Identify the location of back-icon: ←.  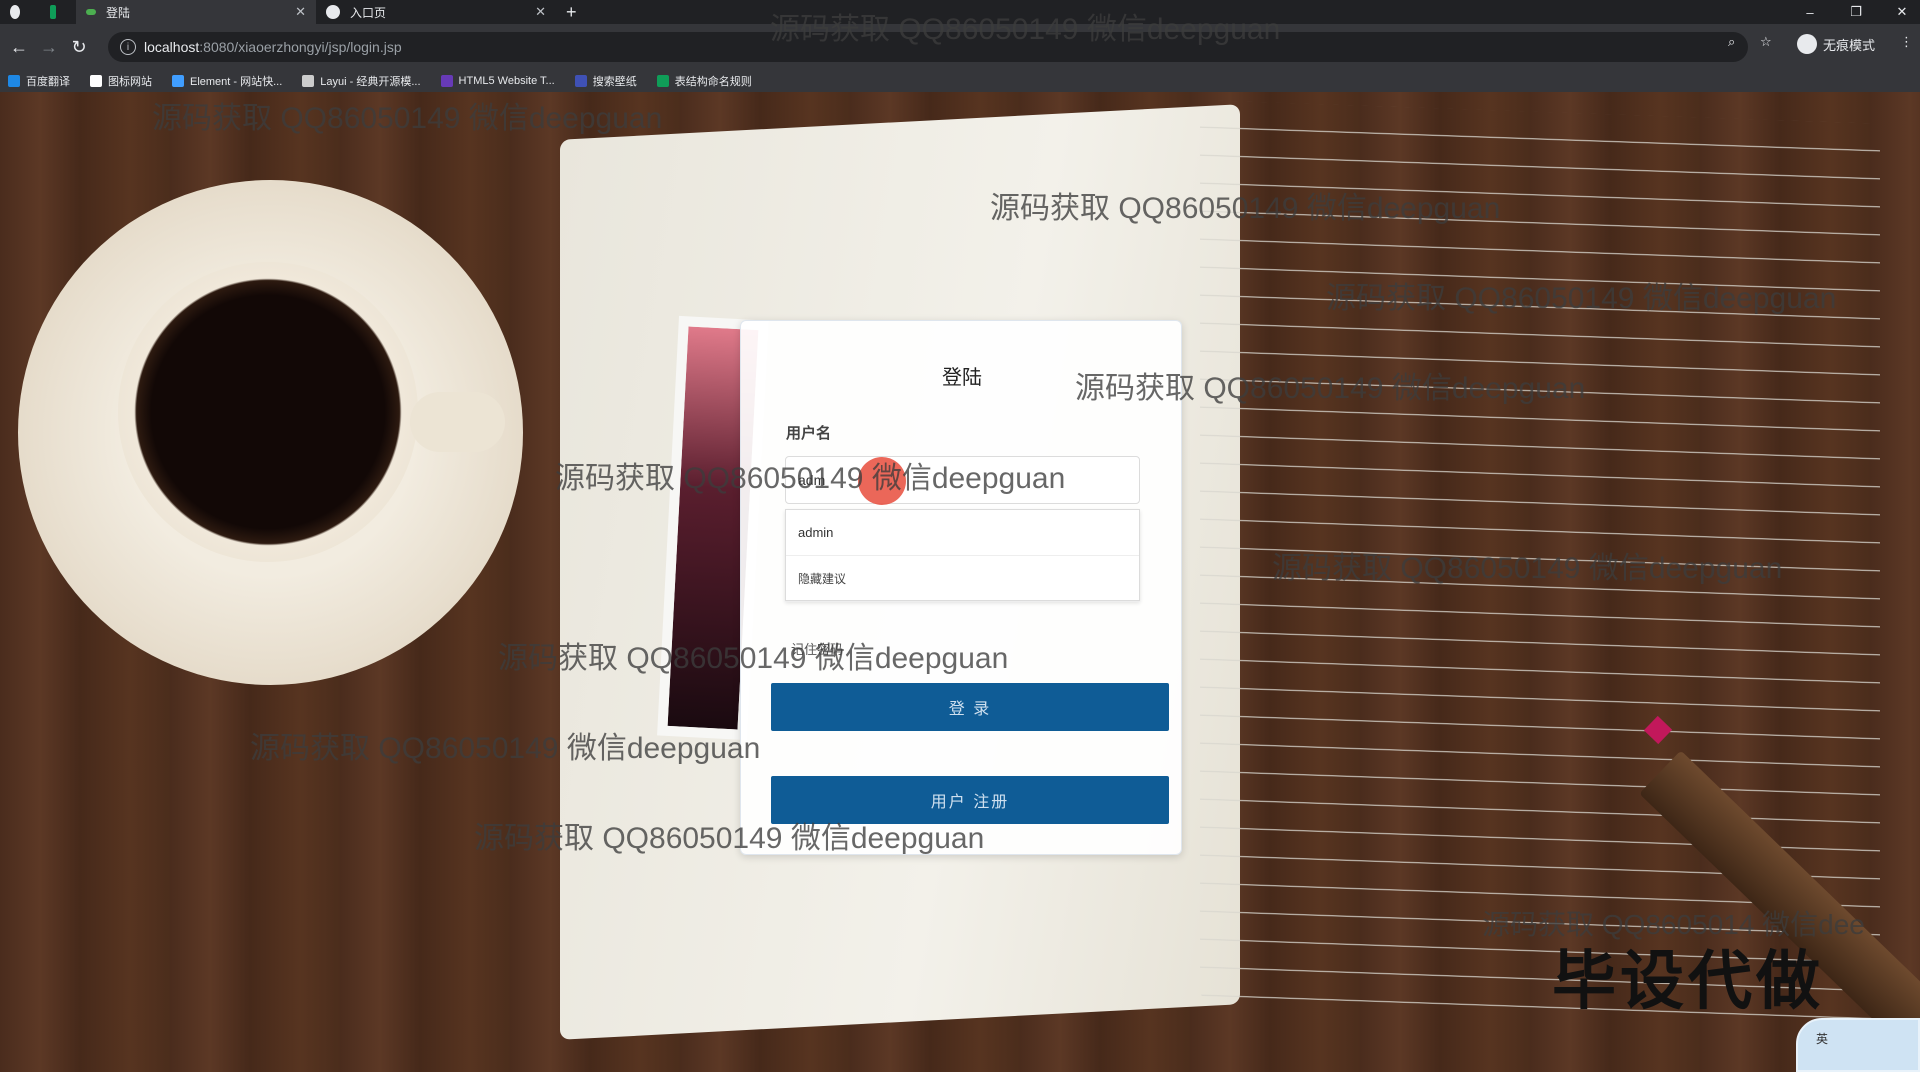
(19, 47).